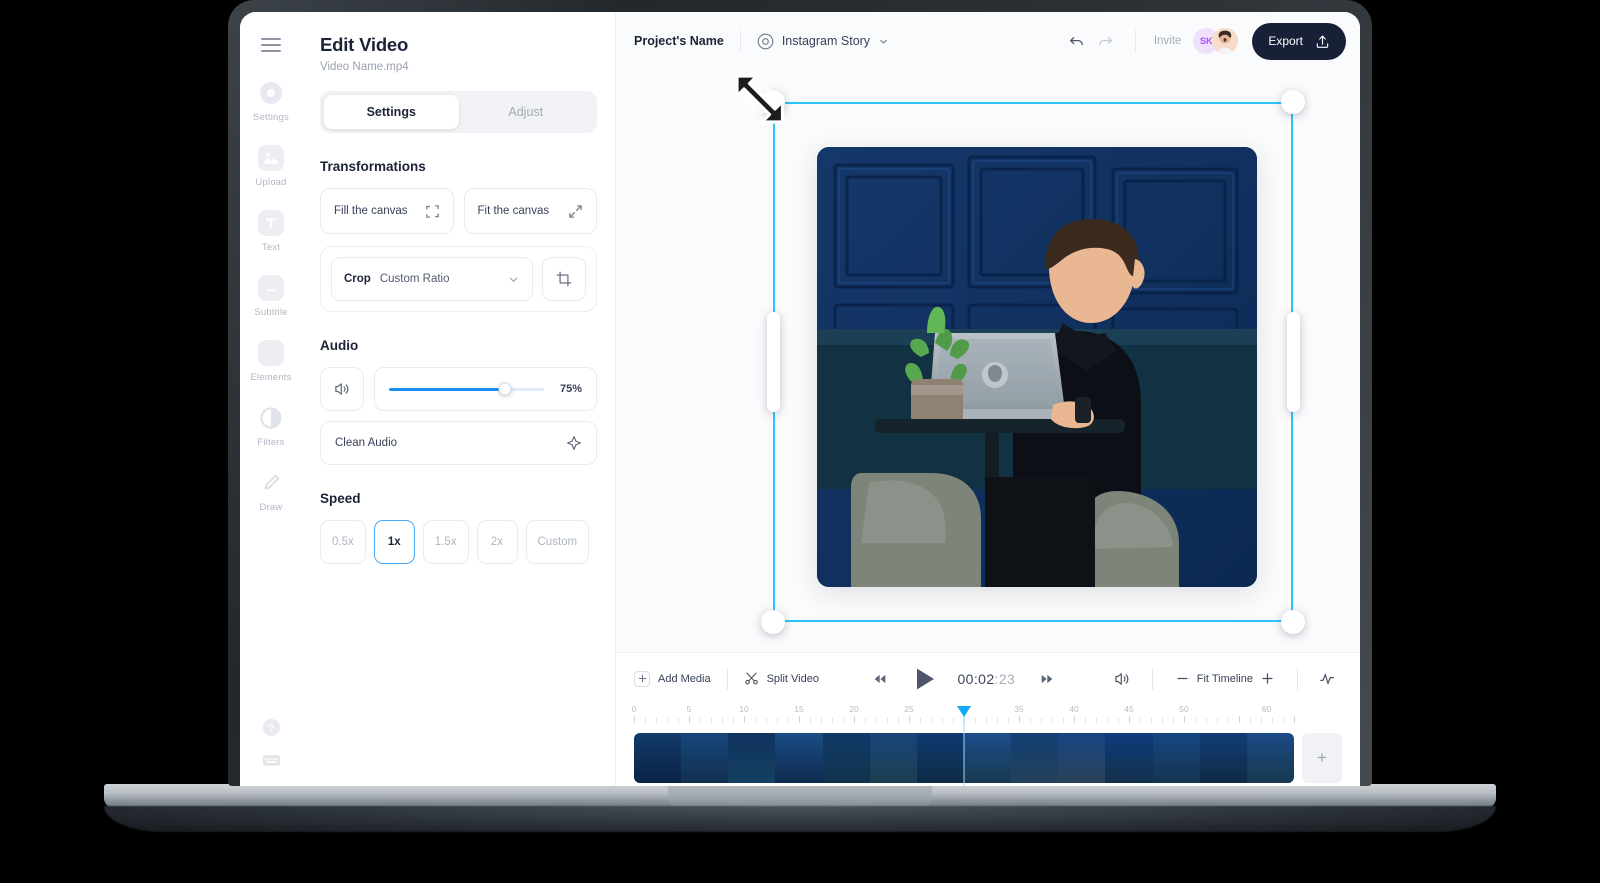 This screenshot has height=883, width=1600. I want to click on add-media-button: Add Media, so click(672, 678).